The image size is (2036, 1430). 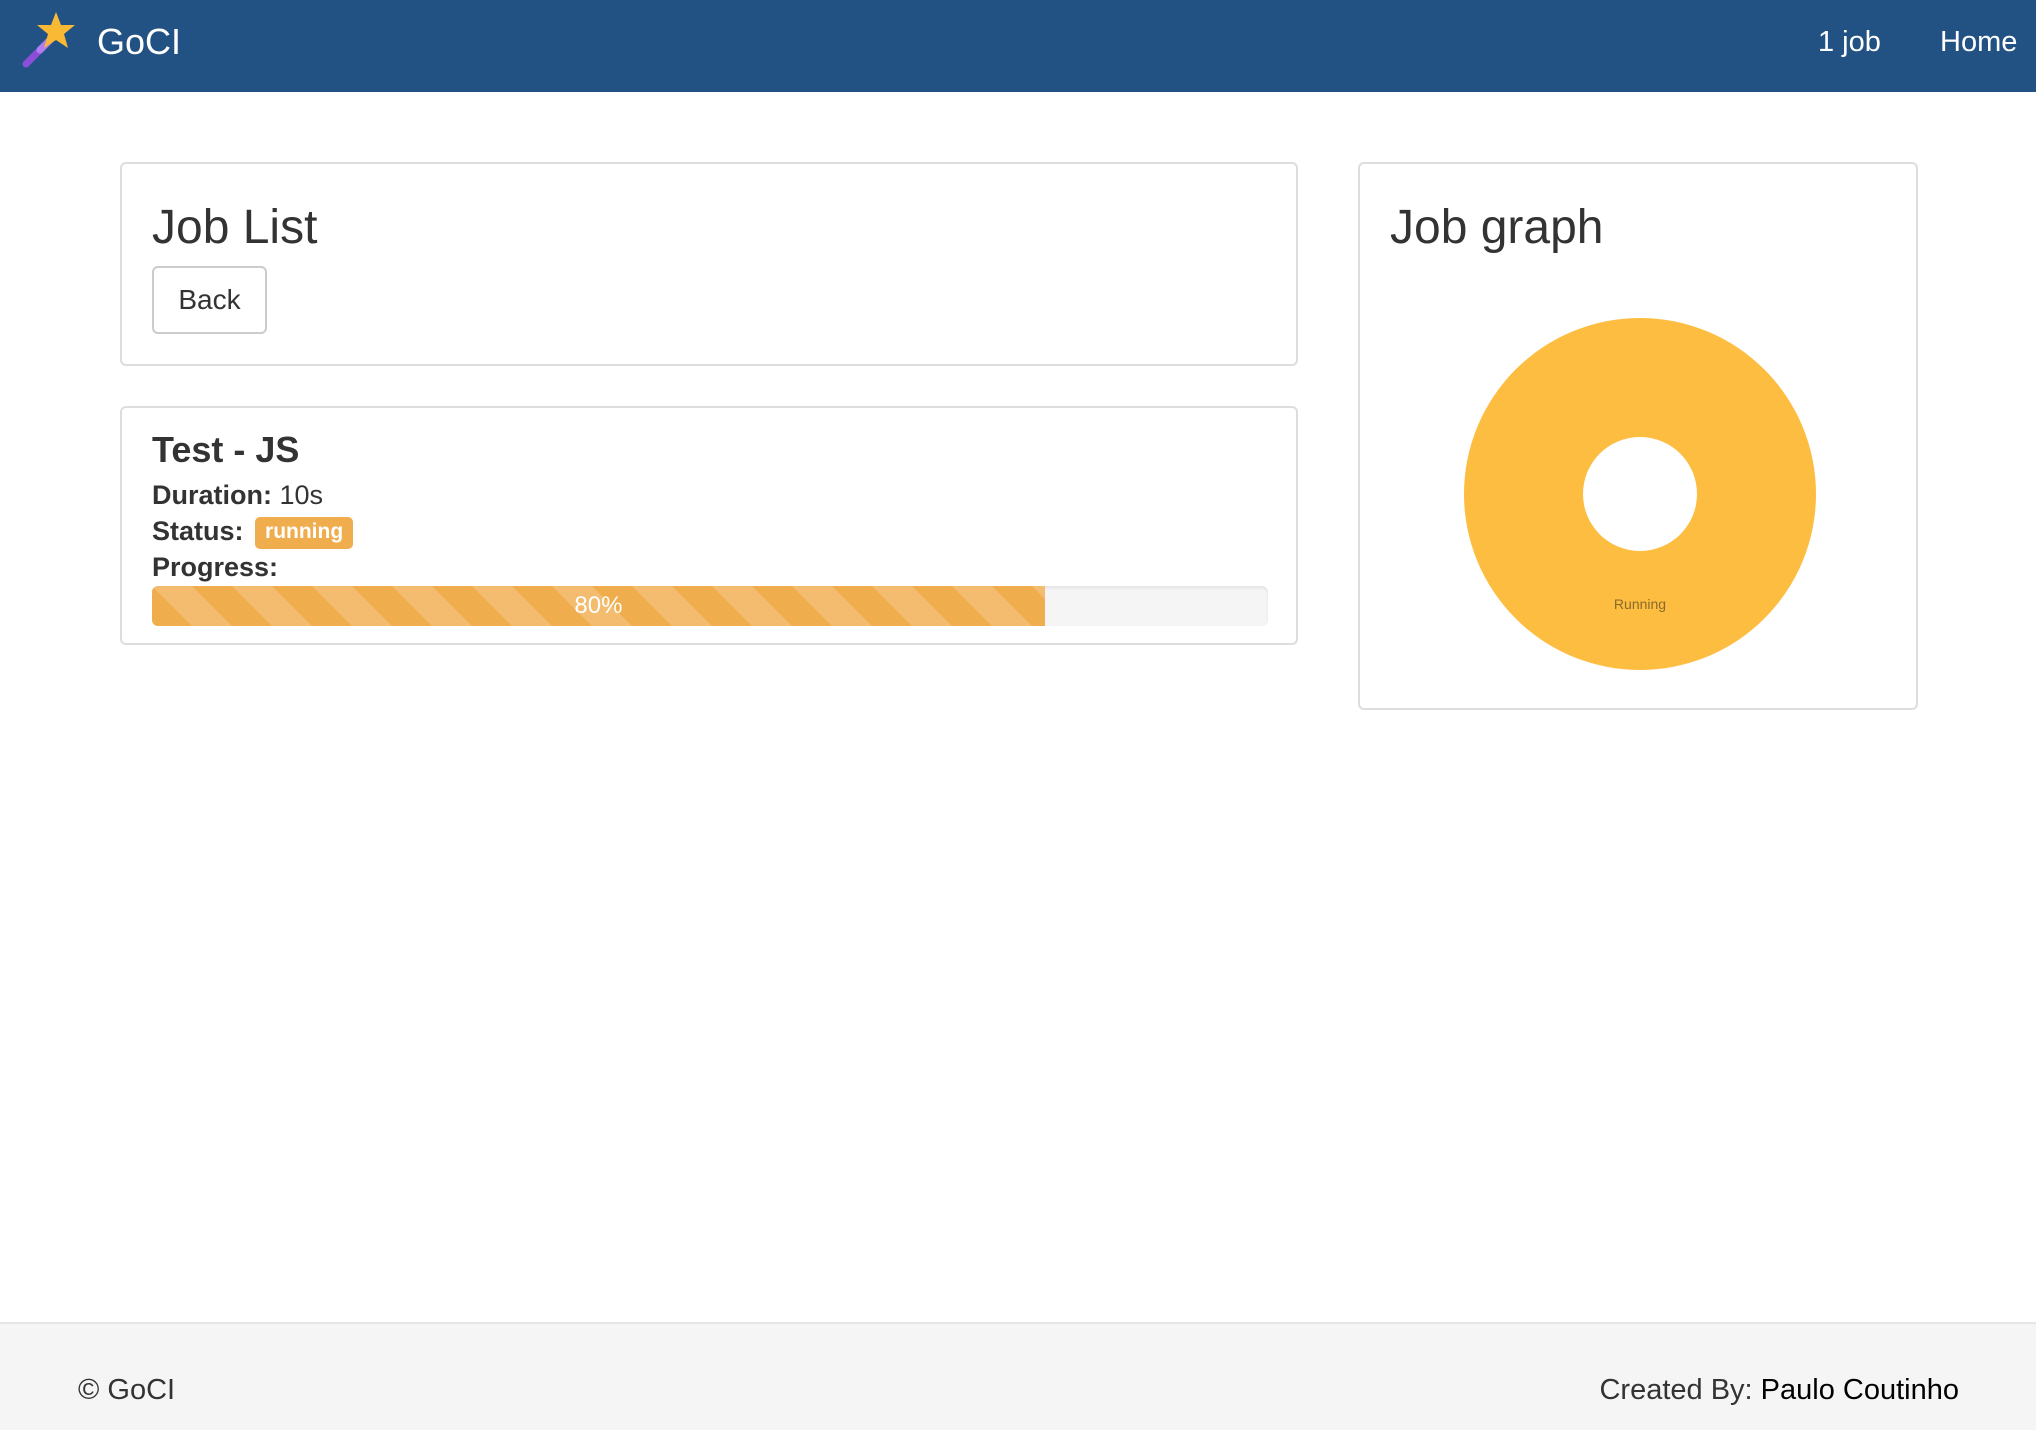 What do you see at coordinates (209, 300) in the screenshot?
I see `back-button: Back` at bounding box center [209, 300].